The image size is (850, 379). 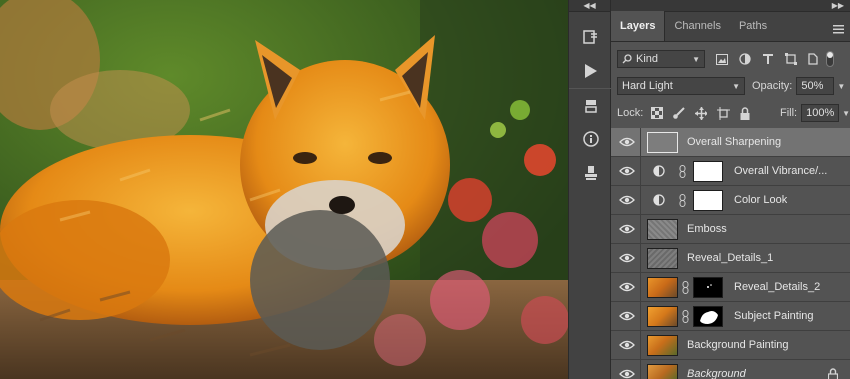 What do you see at coordinates (761, 200) in the screenshot?
I see `layer-name: Color Look` at bounding box center [761, 200].